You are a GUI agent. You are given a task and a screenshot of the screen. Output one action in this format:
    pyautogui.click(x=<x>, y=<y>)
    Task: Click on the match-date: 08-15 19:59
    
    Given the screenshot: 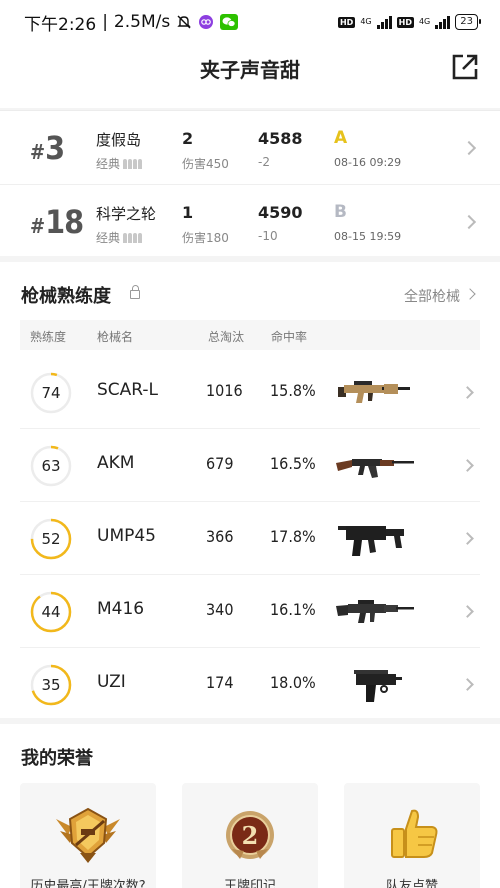 What is the action you would take?
    pyautogui.click(x=368, y=236)
    